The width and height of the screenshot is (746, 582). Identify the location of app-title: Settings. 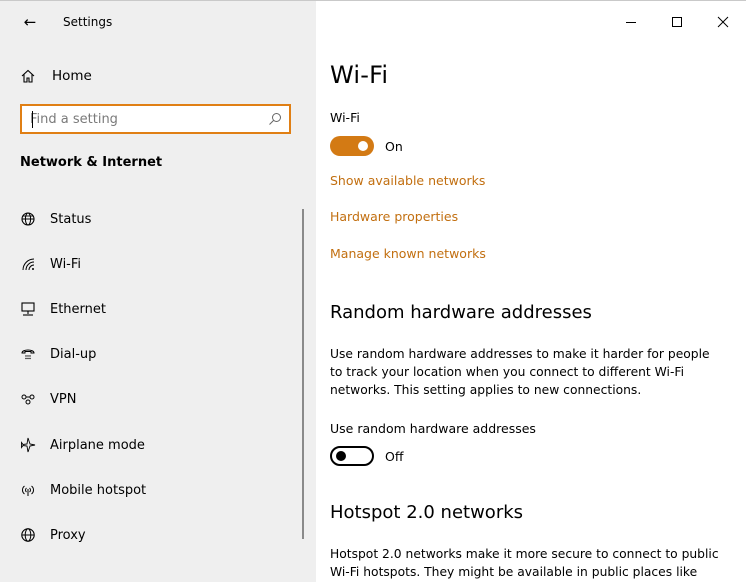
(88, 22).